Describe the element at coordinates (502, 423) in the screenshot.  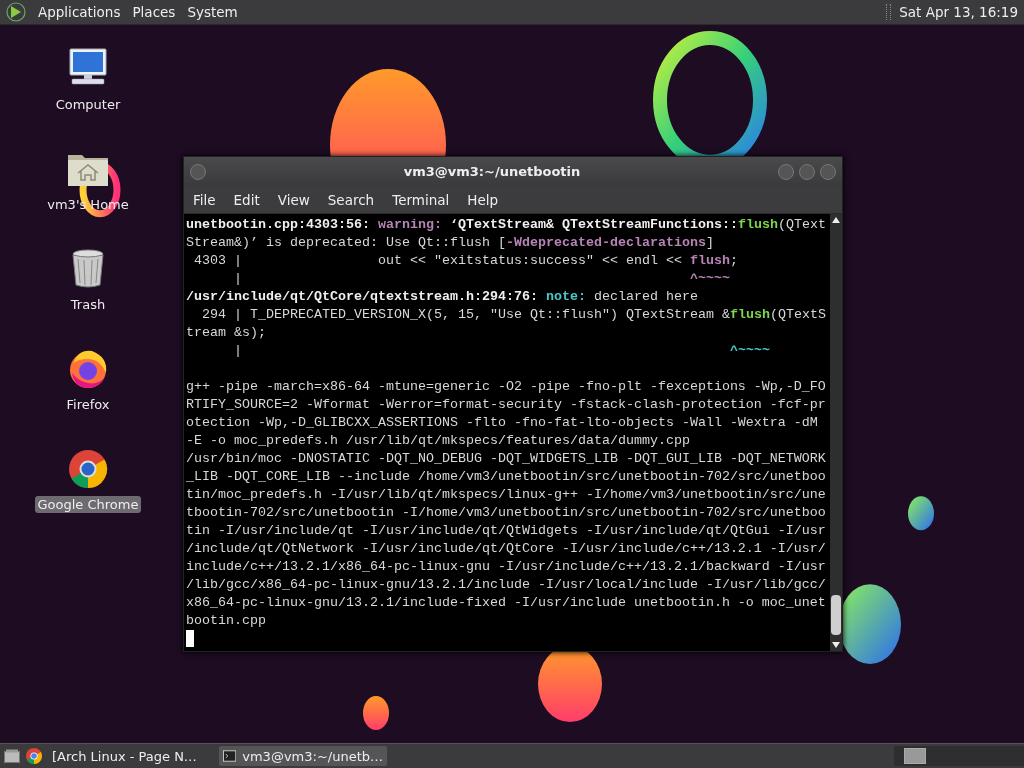
I see `terminal-line: otection -Wp,-D_GLIBCXX_ASSERTIONS -flto -fno-fat-lto-objects -Wall -Wextra -dM` at that location.